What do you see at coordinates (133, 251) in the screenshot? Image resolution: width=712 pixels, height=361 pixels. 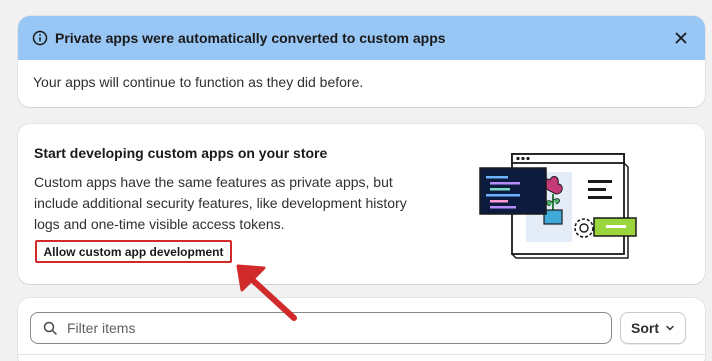 I see `allow-custom-app-development-button: Allow custom app development` at bounding box center [133, 251].